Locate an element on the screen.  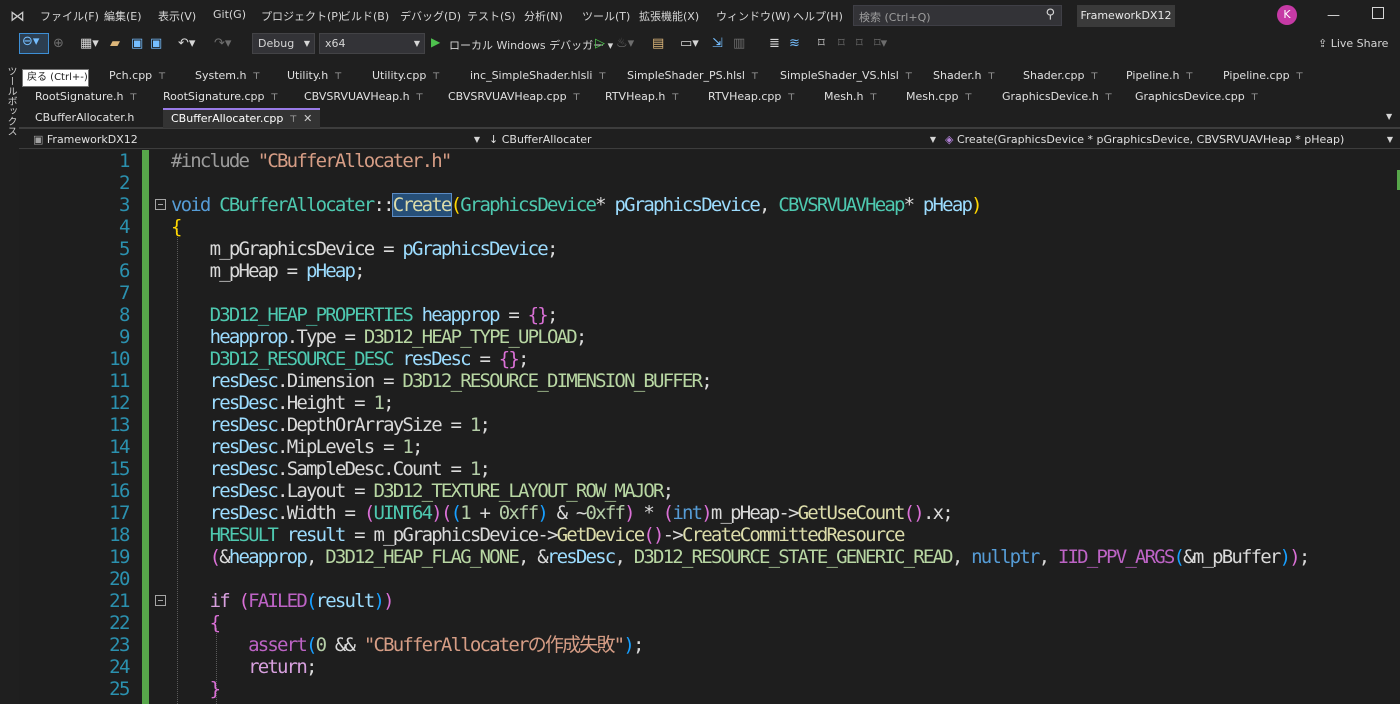
project-dropdown: ▣ FrameworkDX12 ▼ is located at coordinates (258, 139).